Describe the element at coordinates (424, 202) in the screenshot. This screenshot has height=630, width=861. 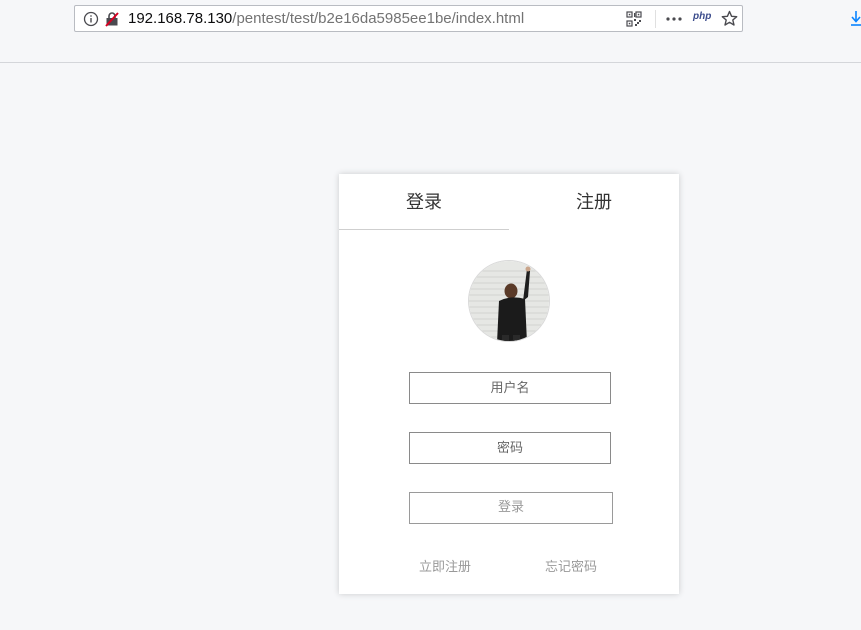
I see `tab-login: 登录` at that location.